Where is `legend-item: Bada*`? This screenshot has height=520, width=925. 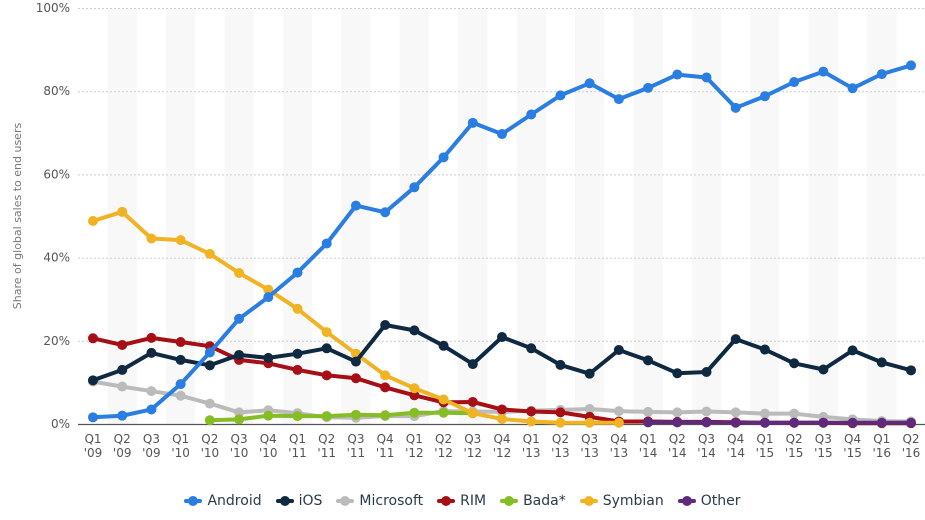
legend-item: Bada* is located at coordinates (533, 501).